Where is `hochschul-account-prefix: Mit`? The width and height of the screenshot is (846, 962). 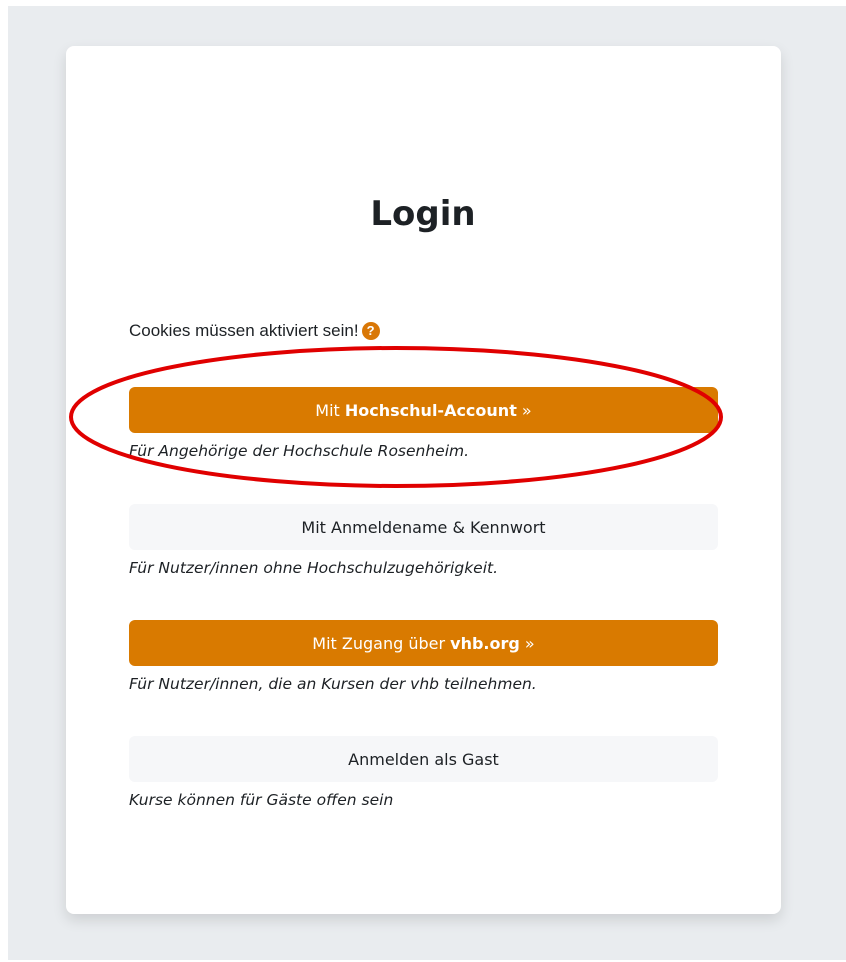
hochschul-account-prefix: Mit is located at coordinates (330, 410).